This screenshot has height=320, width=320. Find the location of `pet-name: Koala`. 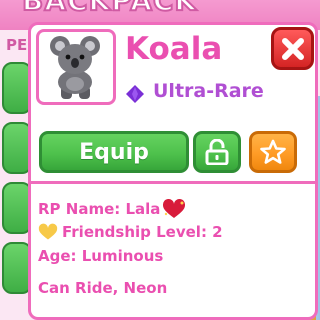

pet-name: Koala is located at coordinates (174, 49).